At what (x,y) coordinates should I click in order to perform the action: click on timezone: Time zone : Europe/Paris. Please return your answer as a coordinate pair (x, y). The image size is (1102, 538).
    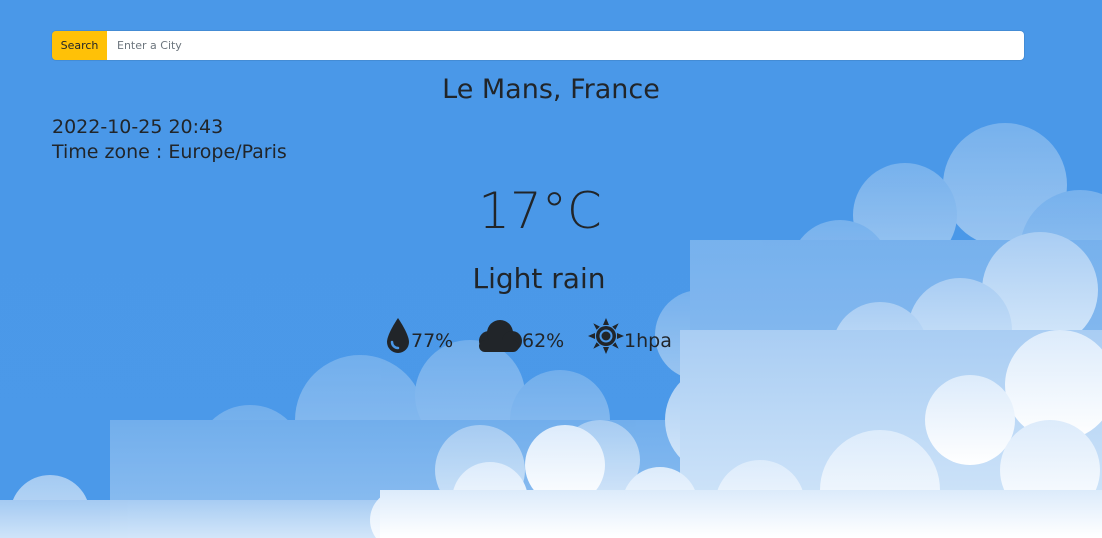
    Looking at the image, I should click on (169, 152).